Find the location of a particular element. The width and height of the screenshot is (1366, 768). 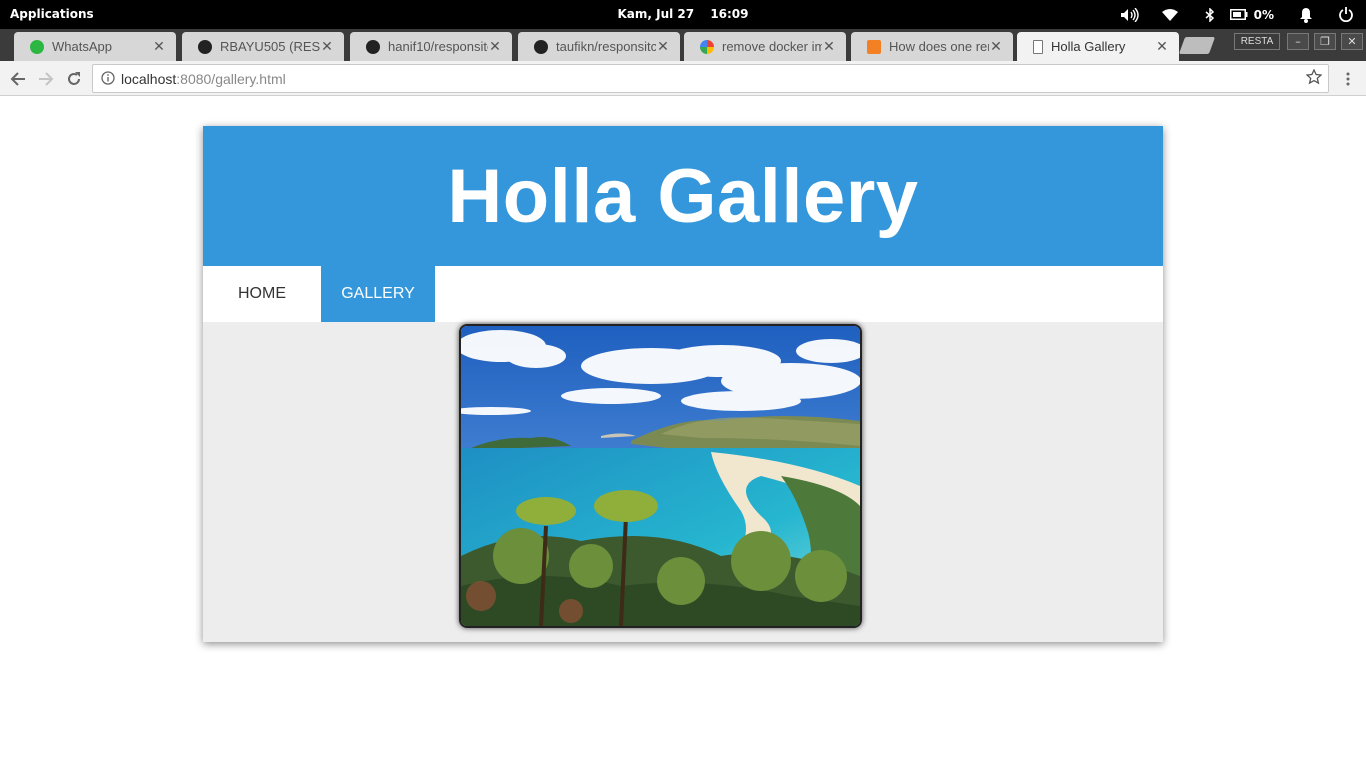

whatsapp-icon is located at coordinates (37, 46).